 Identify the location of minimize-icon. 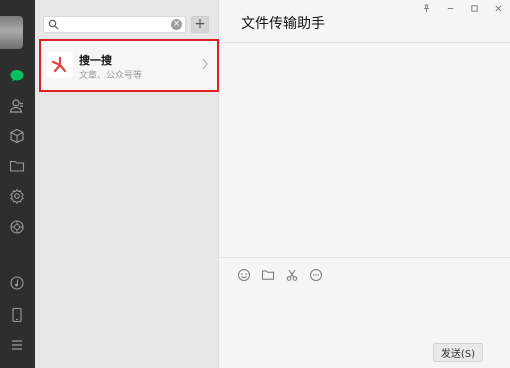
(450, 8).